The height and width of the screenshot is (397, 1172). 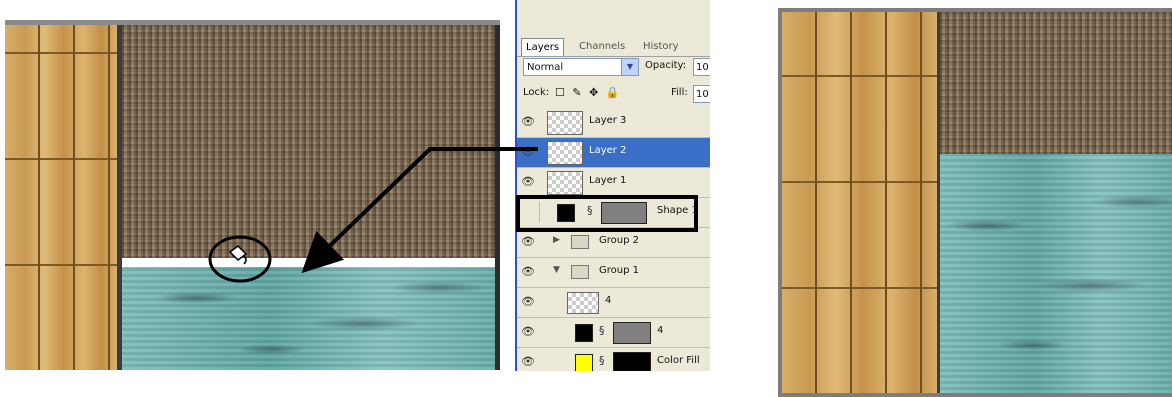 What do you see at coordinates (308, 262) in the screenshot?
I see `white-gap-strip` at bounding box center [308, 262].